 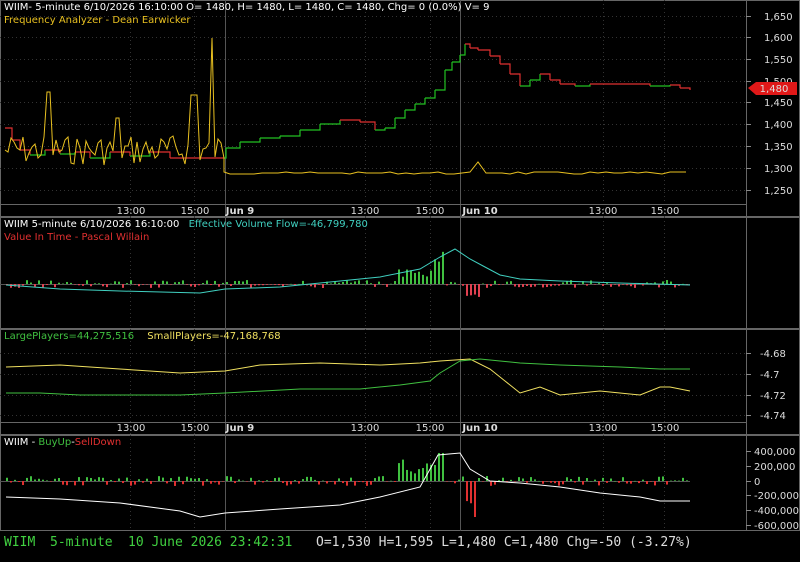 What do you see at coordinates (778, 147) in the screenshot?
I see `y-tick-label: 1,350` at bounding box center [778, 147].